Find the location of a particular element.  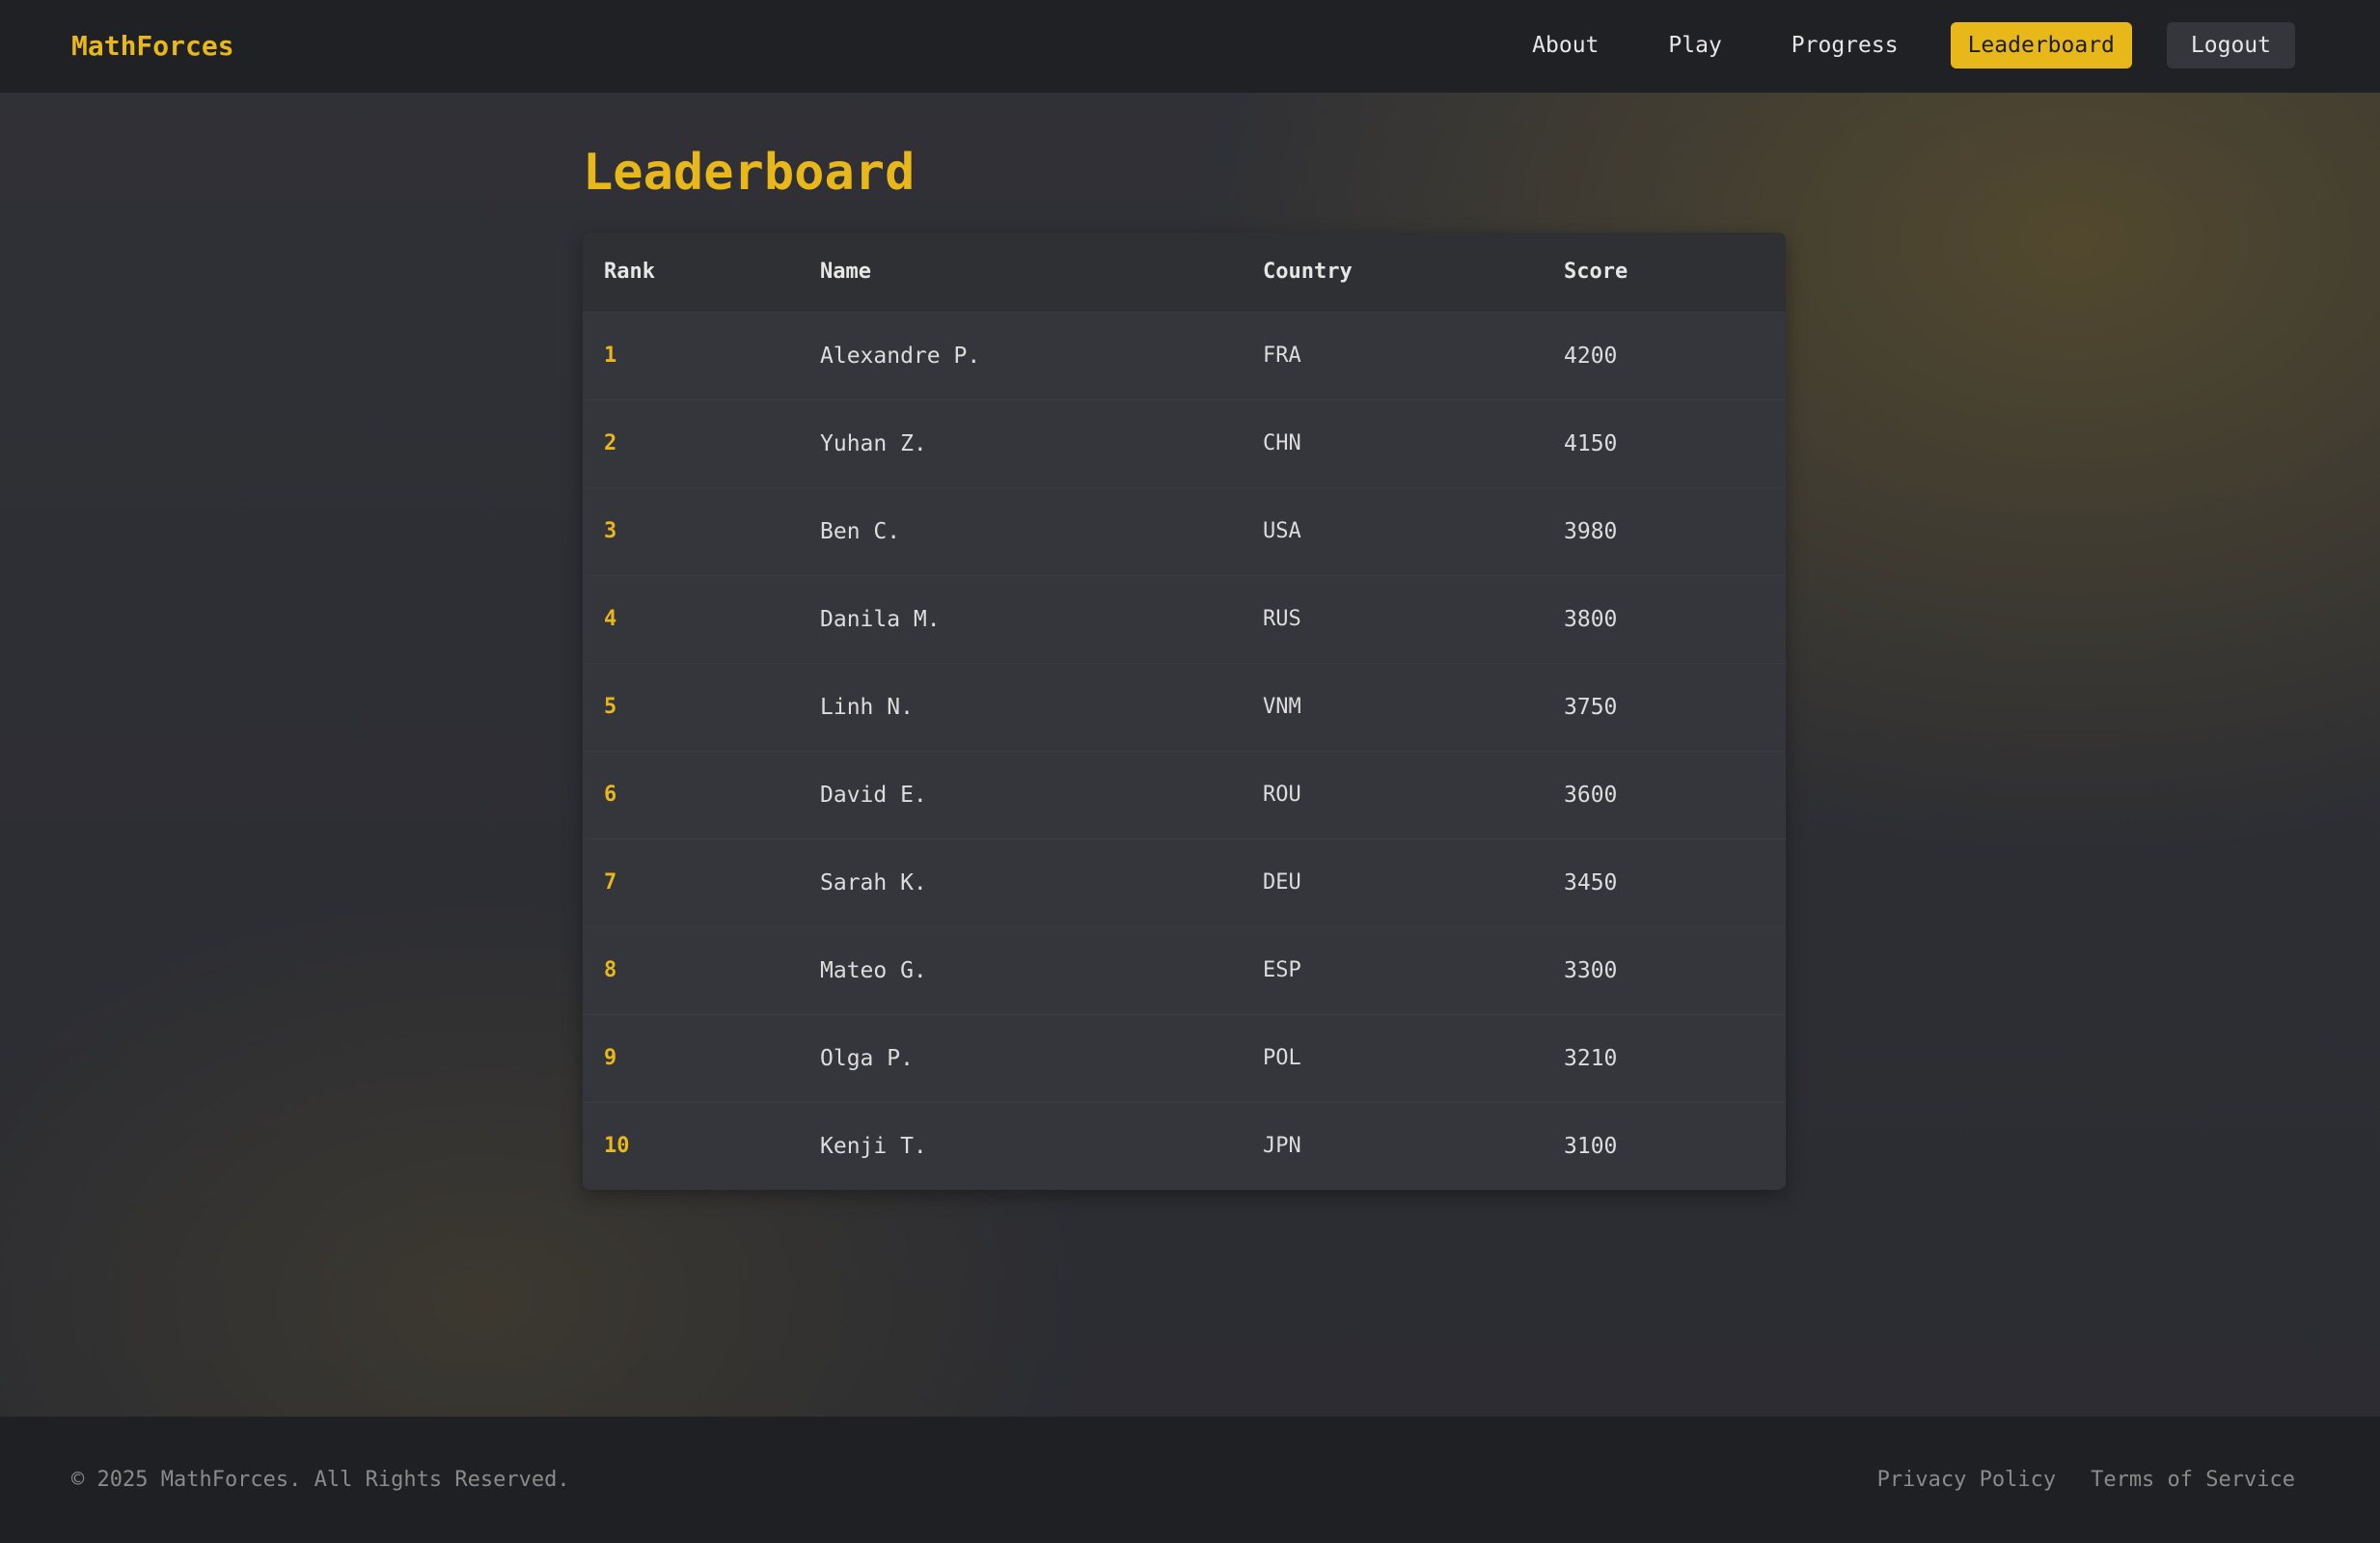

country-cell: RUS is located at coordinates (1282, 619).